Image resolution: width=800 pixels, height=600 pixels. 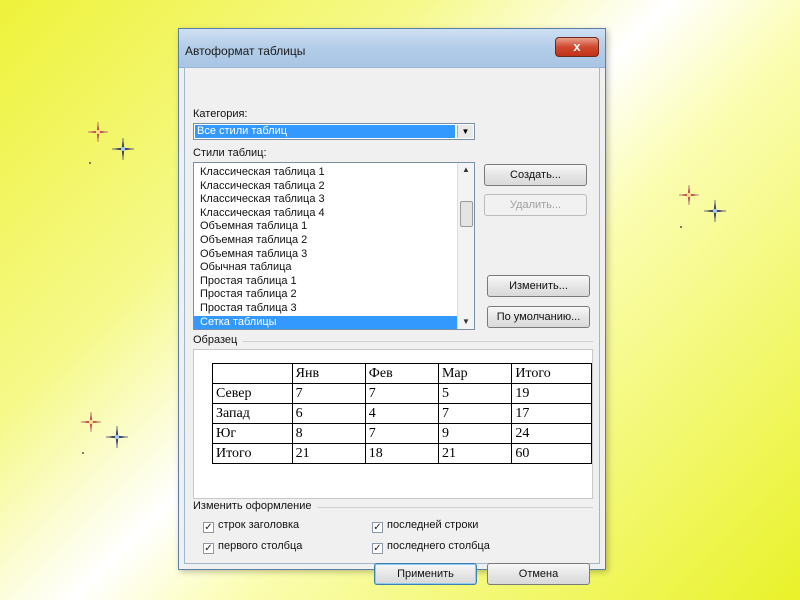 I want to click on style-list-item: Простая таблица 3, so click(x=325, y=309).